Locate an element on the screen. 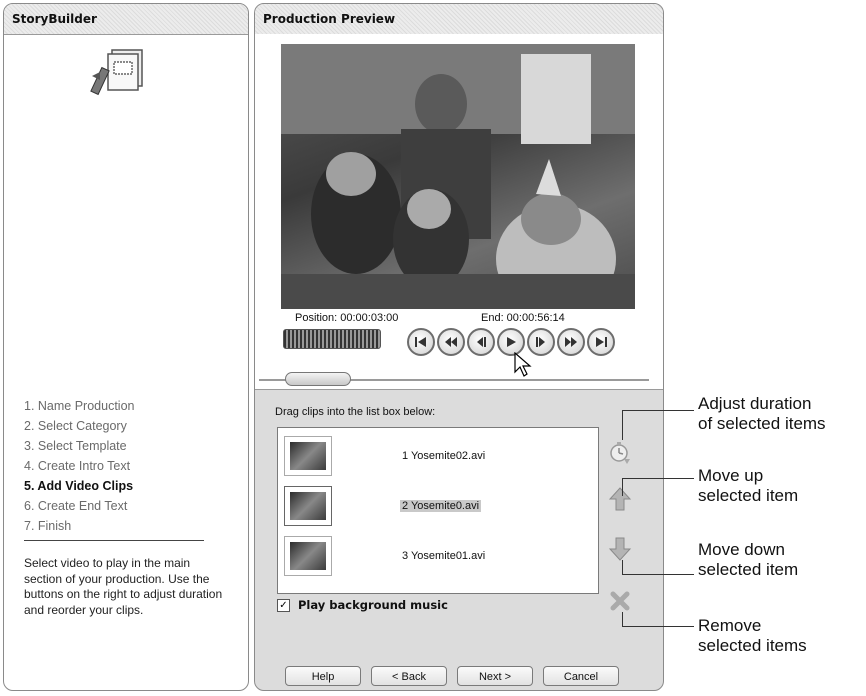 This screenshot has width=866, height=696. adjust-duration-button is located at coordinates (620, 452).